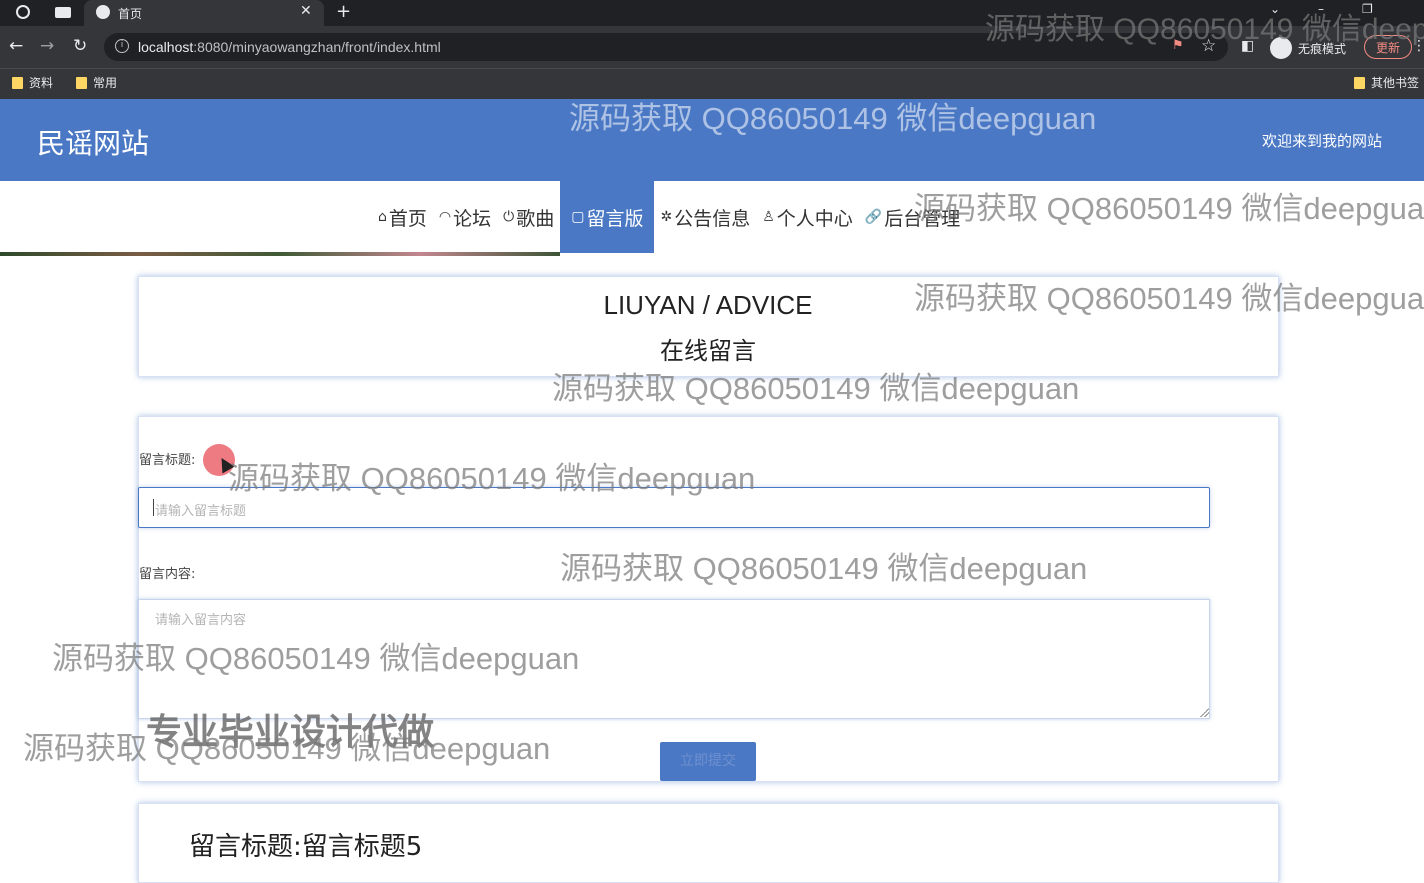 The width and height of the screenshot is (1424, 883). What do you see at coordinates (103, 12) in the screenshot?
I see `globe-icon` at bounding box center [103, 12].